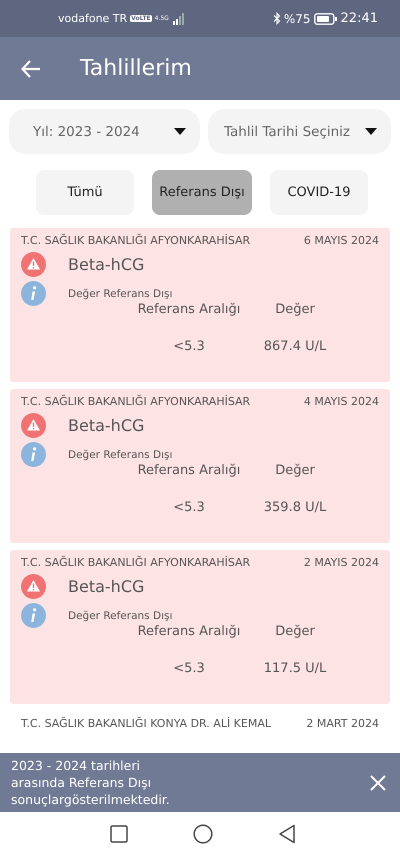 The height and width of the screenshot is (855, 400). Describe the element at coordinates (202, 192) in the screenshot. I see `filter-tab: Referans Dışı` at that location.